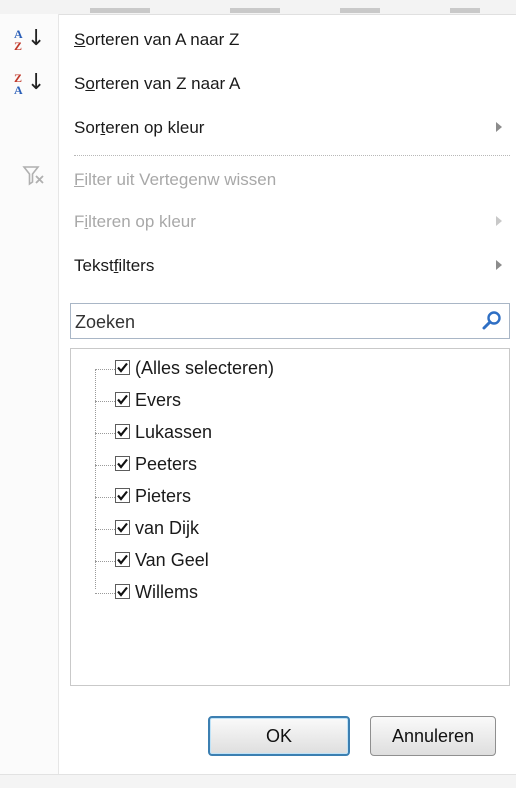 Image resolution: width=516 pixels, height=788 pixels. Describe the element at coordinates (295, 401) in the screenshot. I see `list-item: Evers` at that location.